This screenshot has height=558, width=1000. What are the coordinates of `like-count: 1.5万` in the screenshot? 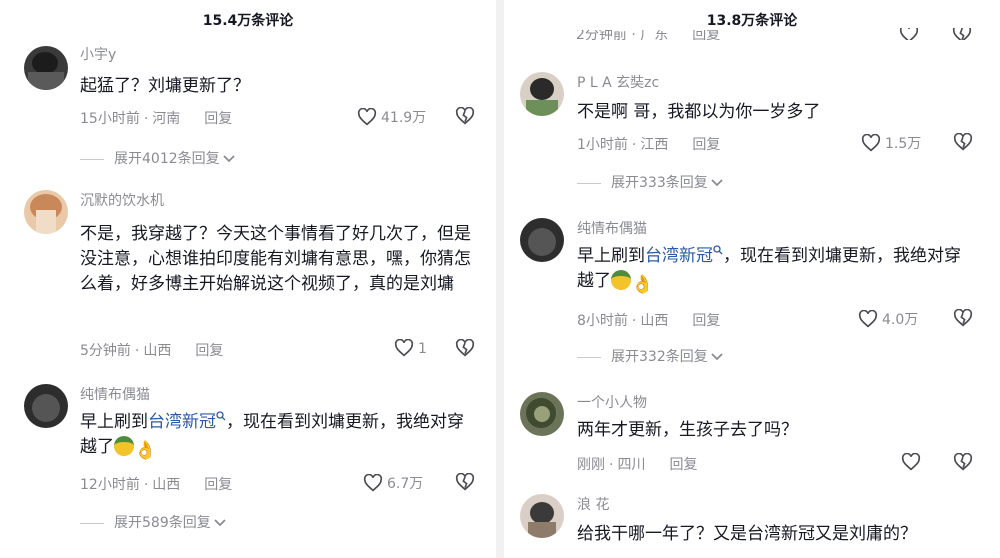 It's located at (903, 144).